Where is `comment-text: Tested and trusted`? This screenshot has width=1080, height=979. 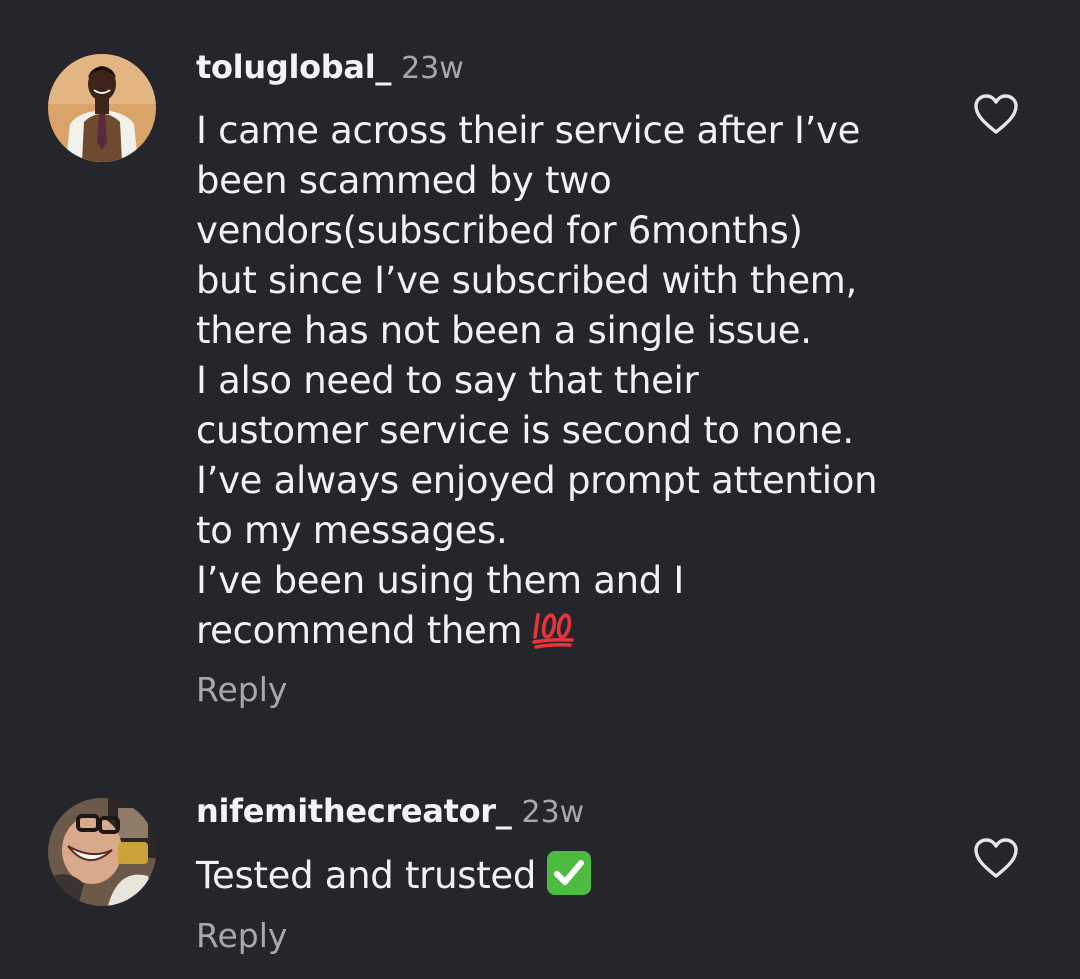 comment-text: Tested and trusted is located at coordinates (576, 879).